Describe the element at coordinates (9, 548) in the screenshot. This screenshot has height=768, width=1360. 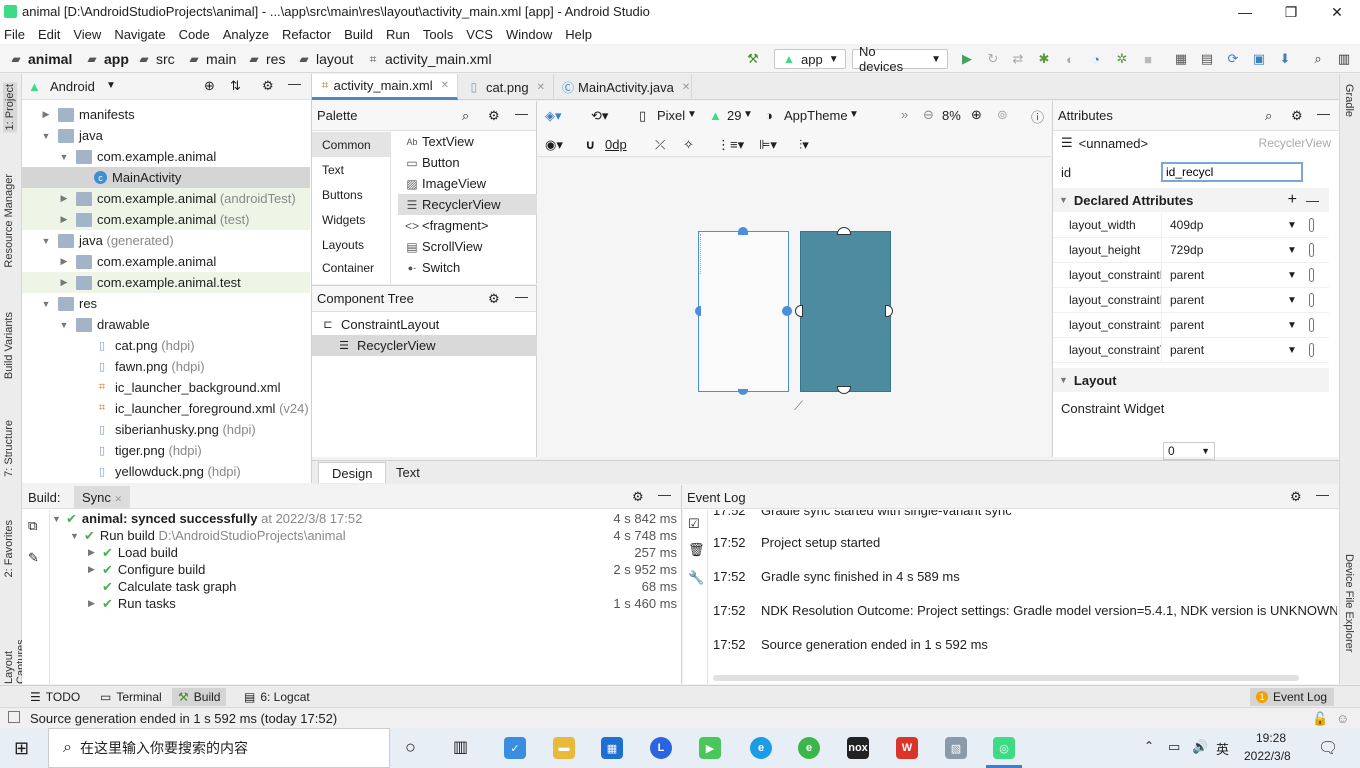
I see `tab-favorites: 2: Favorites` at that location.